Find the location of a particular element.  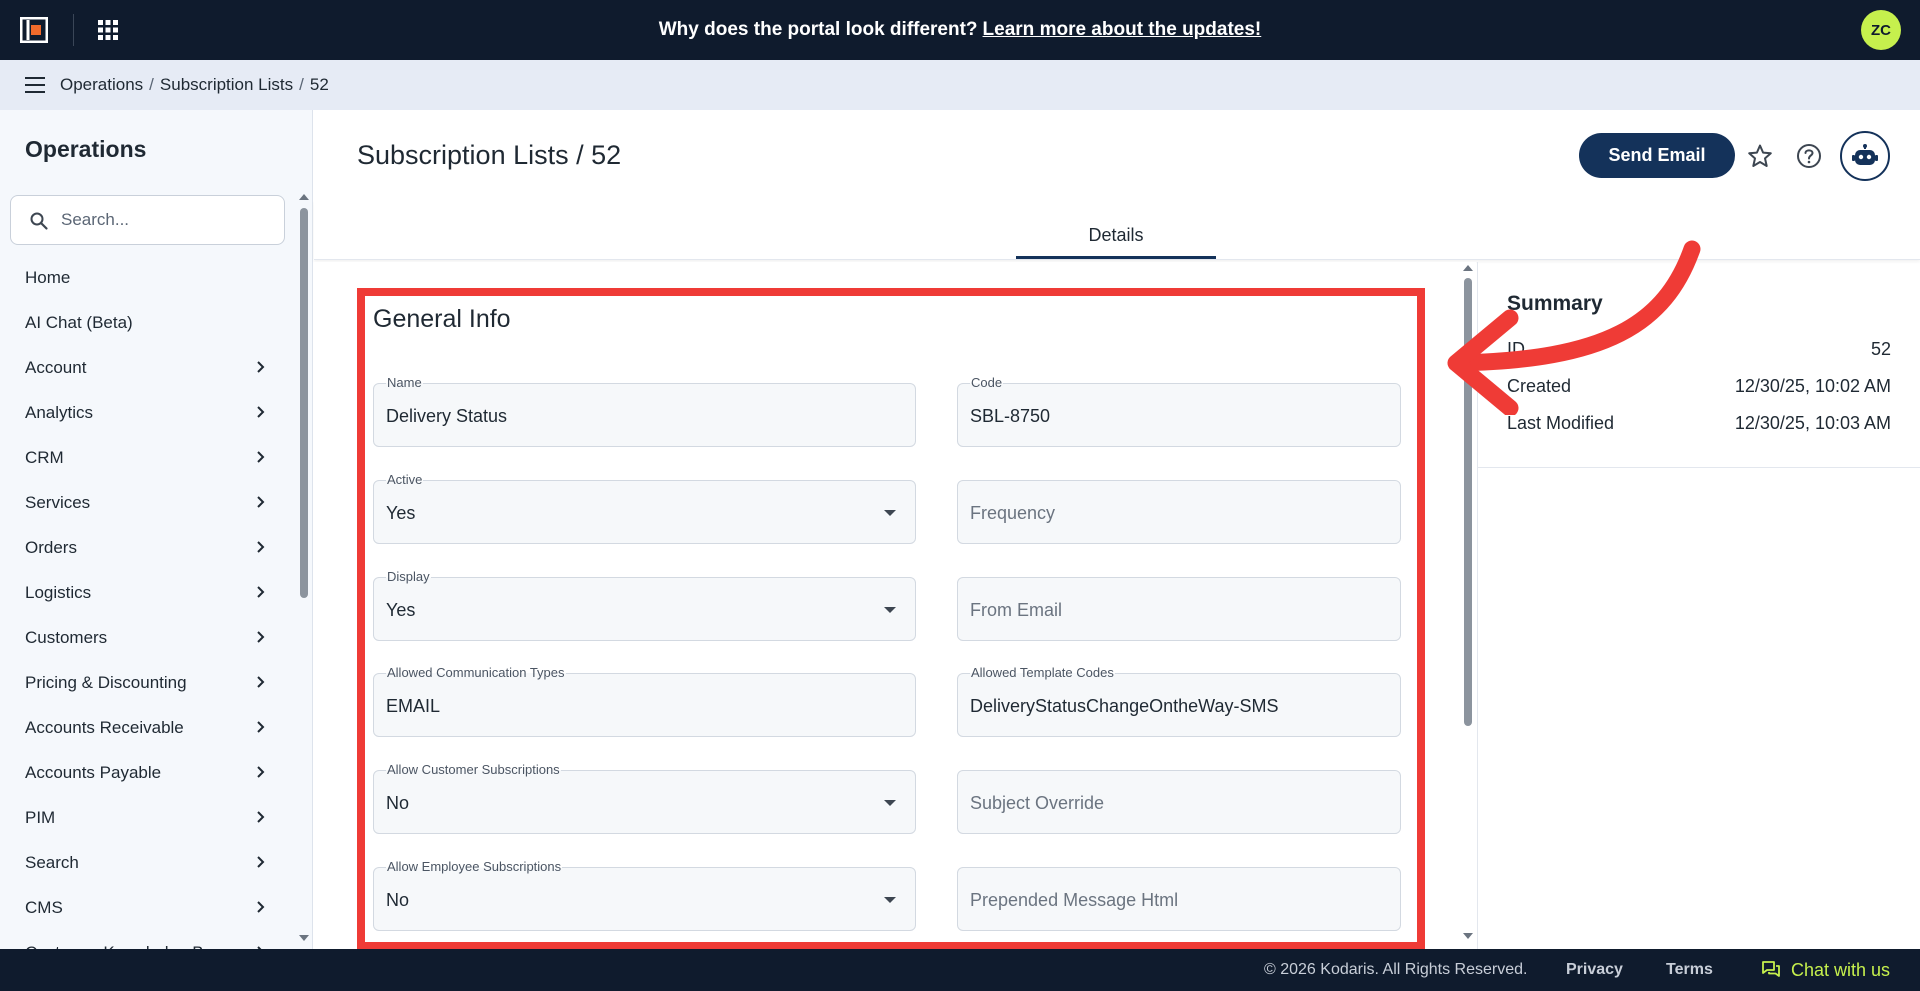

breadcrumb-subscription-lists: Subscription Lists is located at coordinates (226, 85).